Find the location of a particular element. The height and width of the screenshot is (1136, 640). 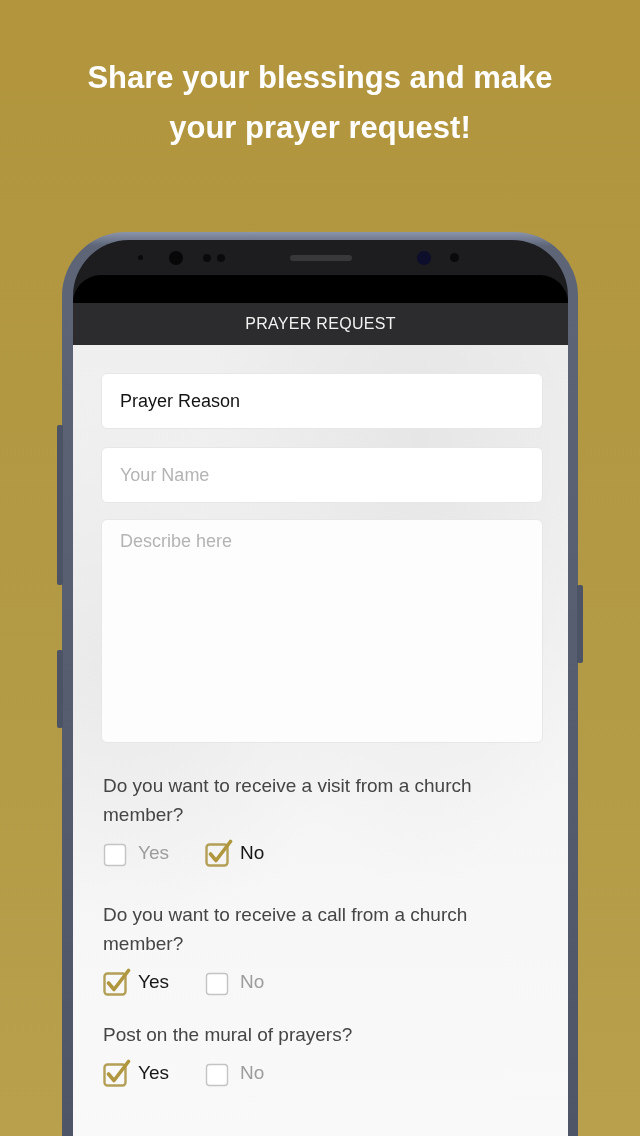

text-field: Prayer Reason is located at coordinates (322, 401).